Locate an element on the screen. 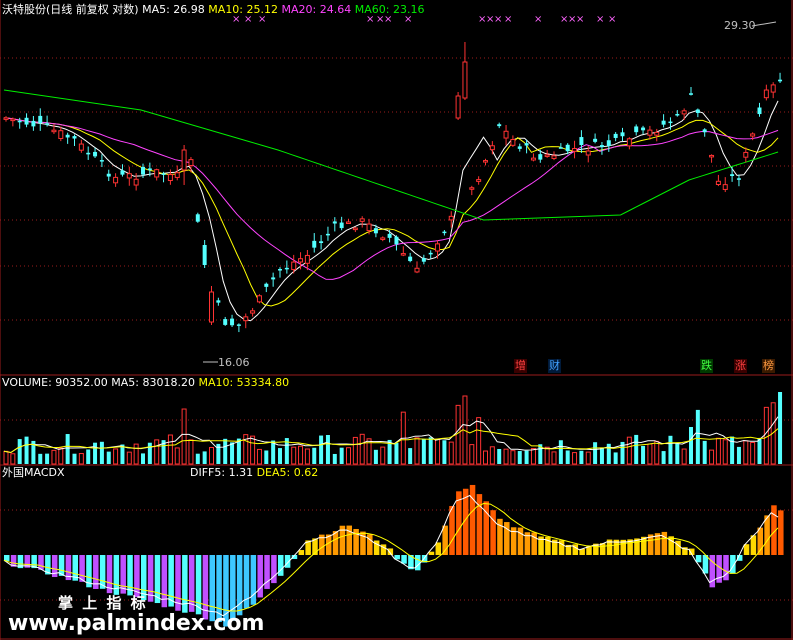 The width and height of the screenshot is (793, 640). macd-dea: DEA5: 0.62 is located at coordinates (287, 472).